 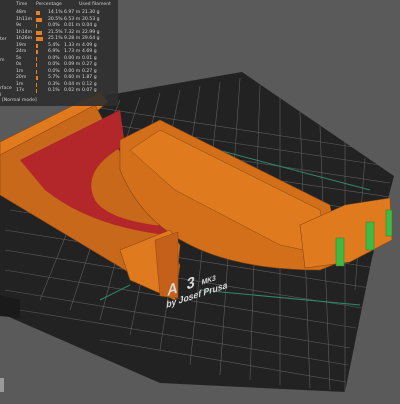 I want to click on row-time: 5s, so click(x=19, y=58).